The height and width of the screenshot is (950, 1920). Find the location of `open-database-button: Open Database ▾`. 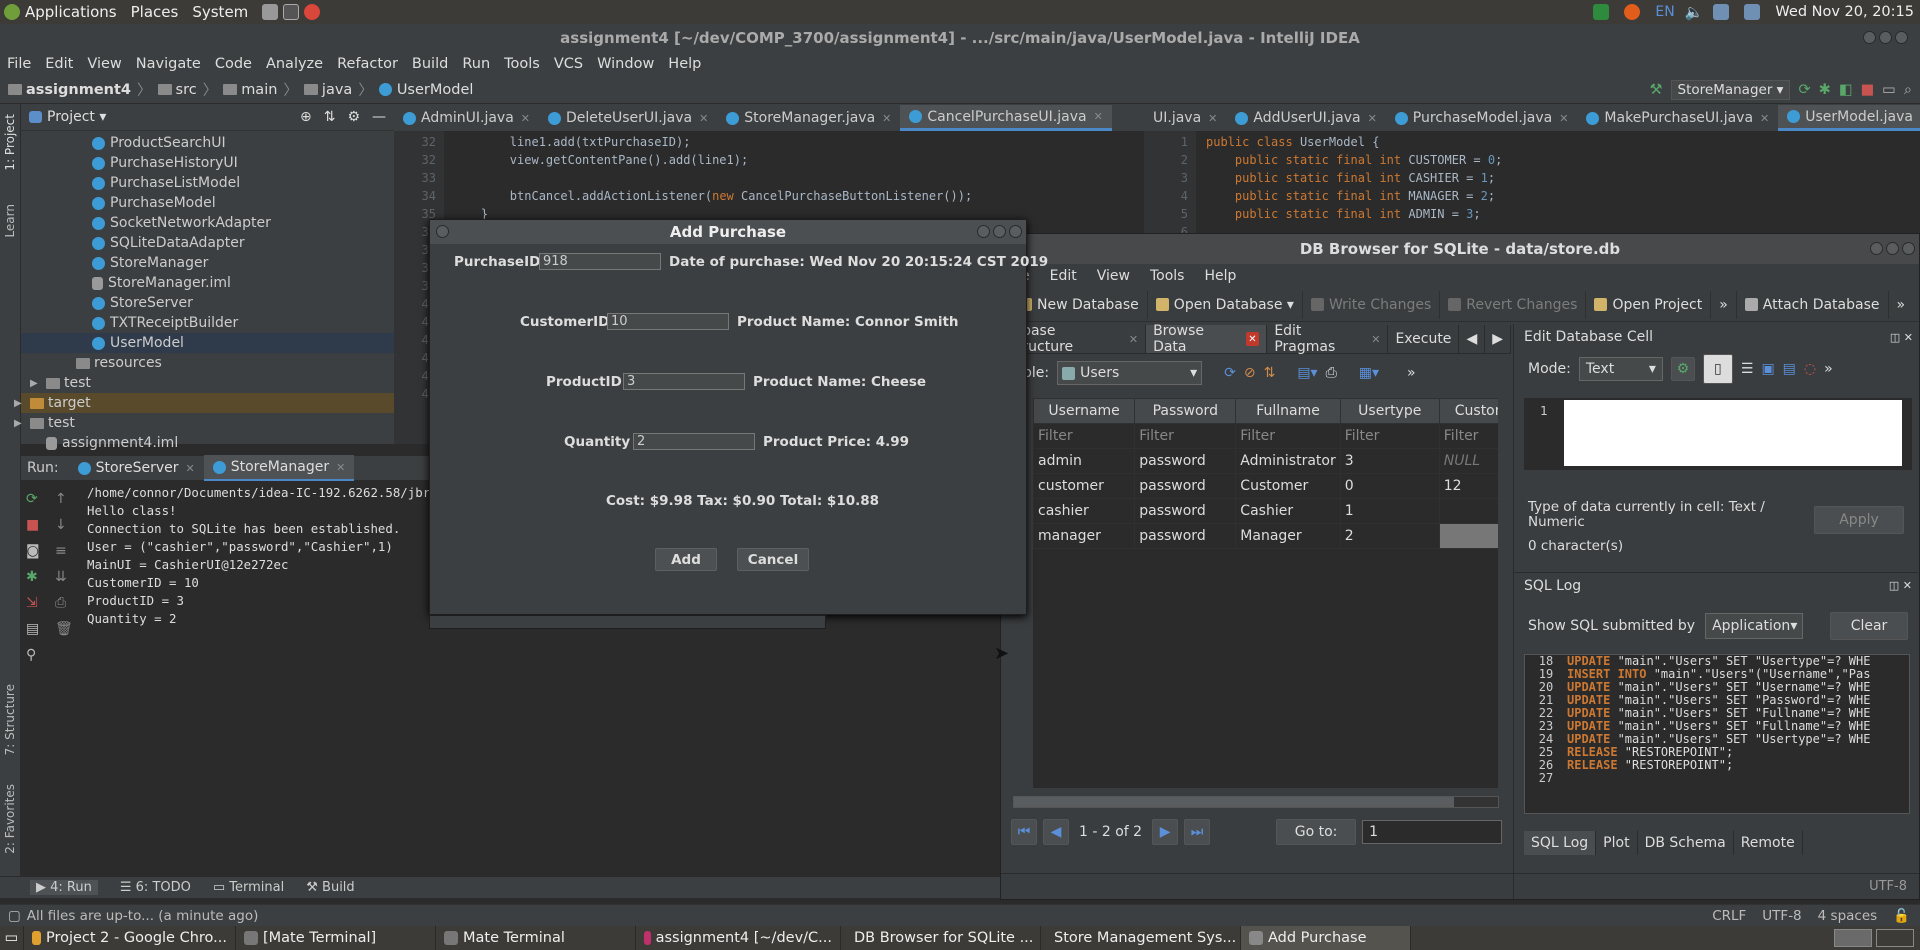

open-database-button: Open Database ▾ is located at coordinates (1225, 304).